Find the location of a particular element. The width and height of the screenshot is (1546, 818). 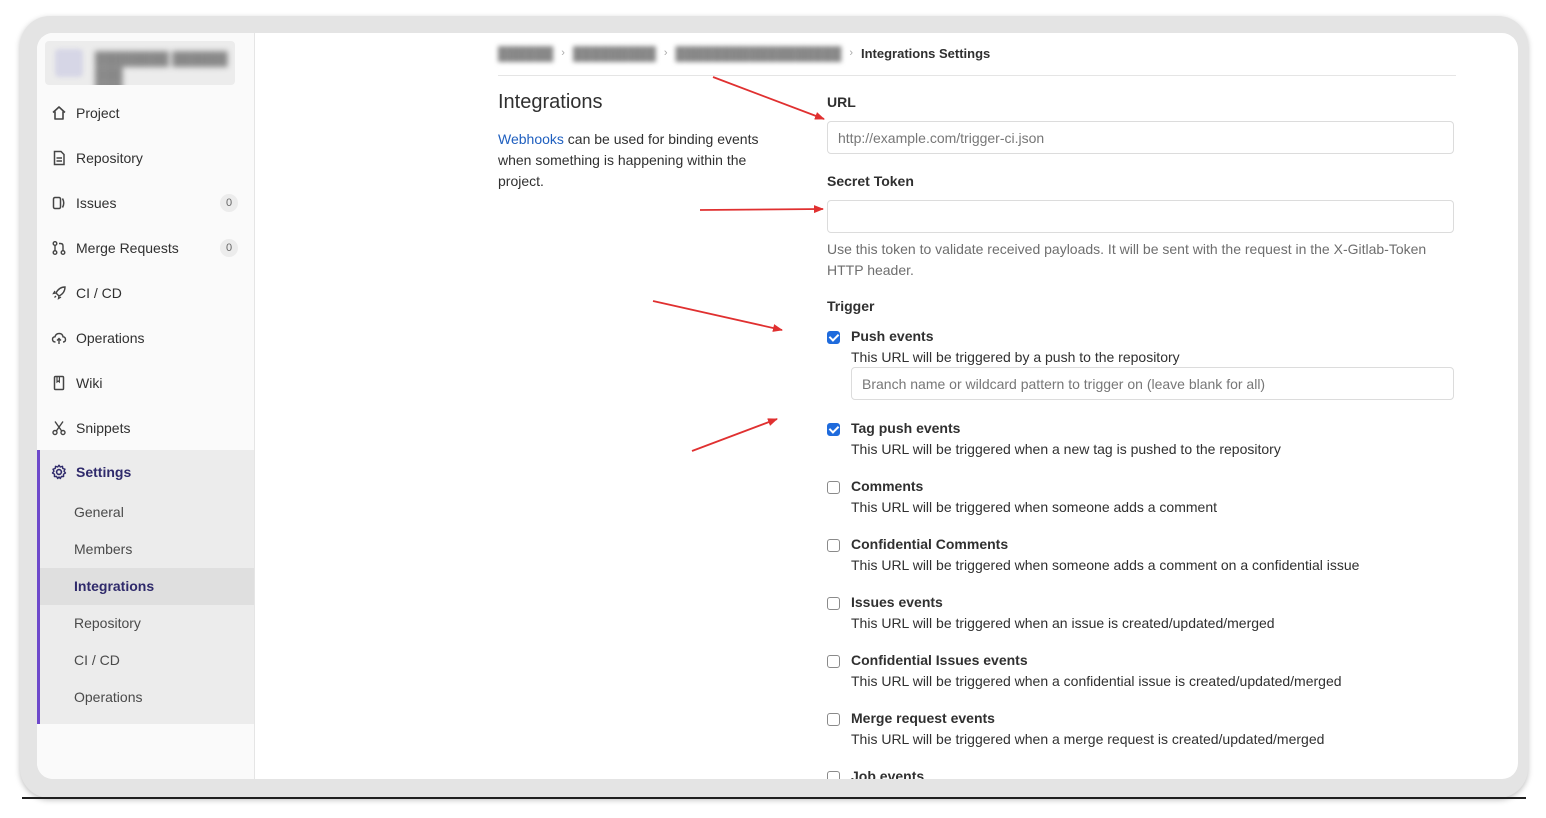

sidebar-item-wiki: Wiki is located at coordinates (145, 383).